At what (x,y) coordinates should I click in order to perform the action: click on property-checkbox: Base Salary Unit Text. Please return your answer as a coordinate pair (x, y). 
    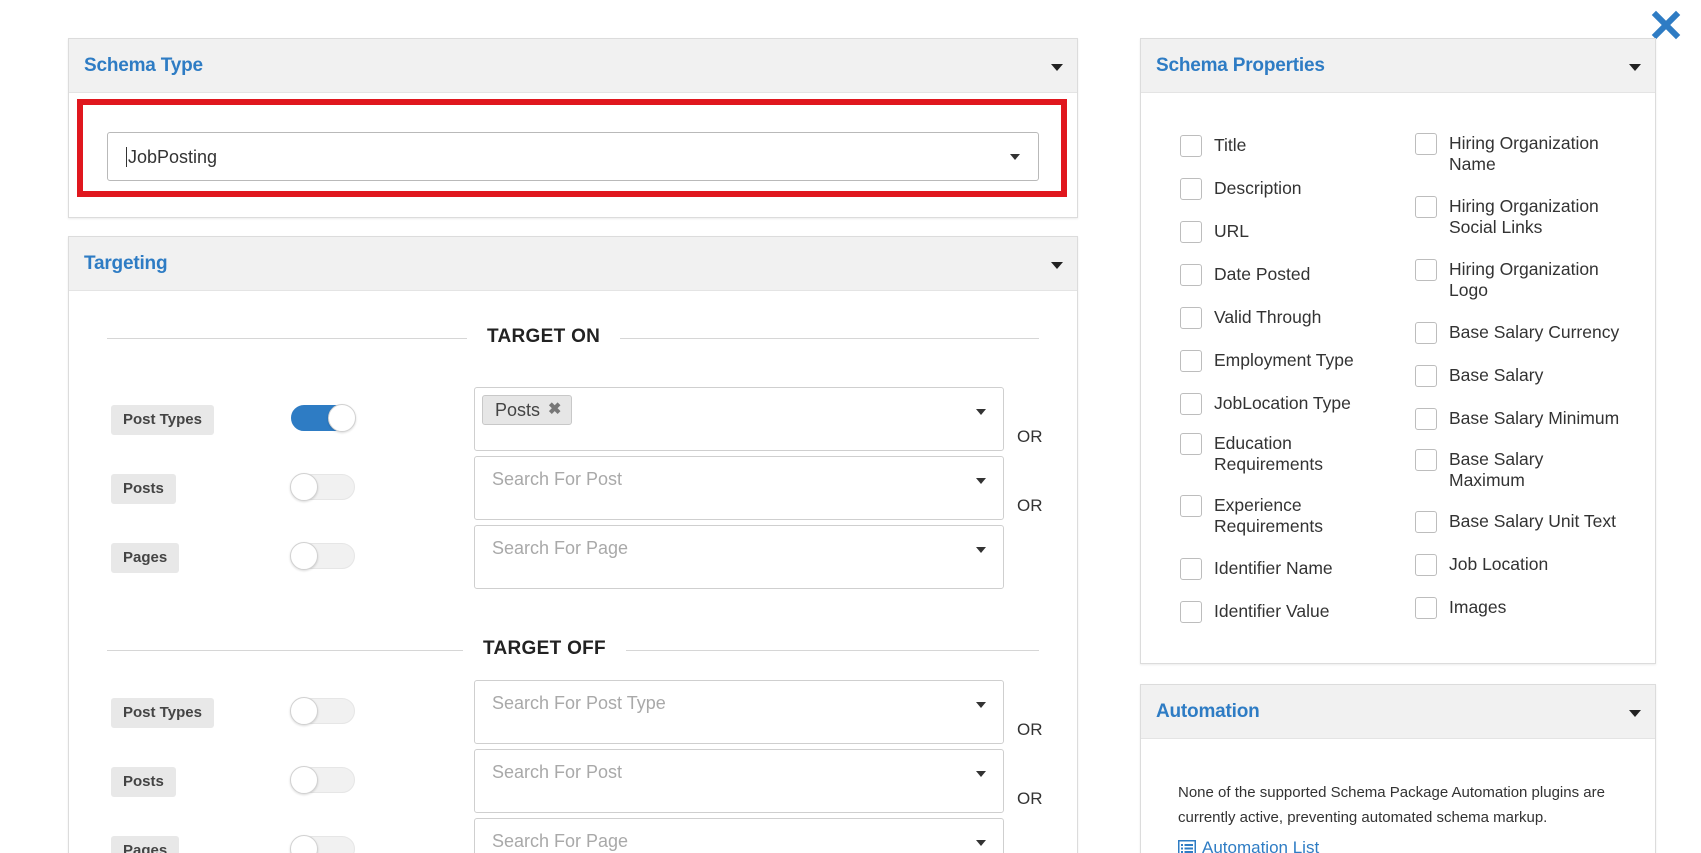
    Looking at the image, I should click on (1515, 522).